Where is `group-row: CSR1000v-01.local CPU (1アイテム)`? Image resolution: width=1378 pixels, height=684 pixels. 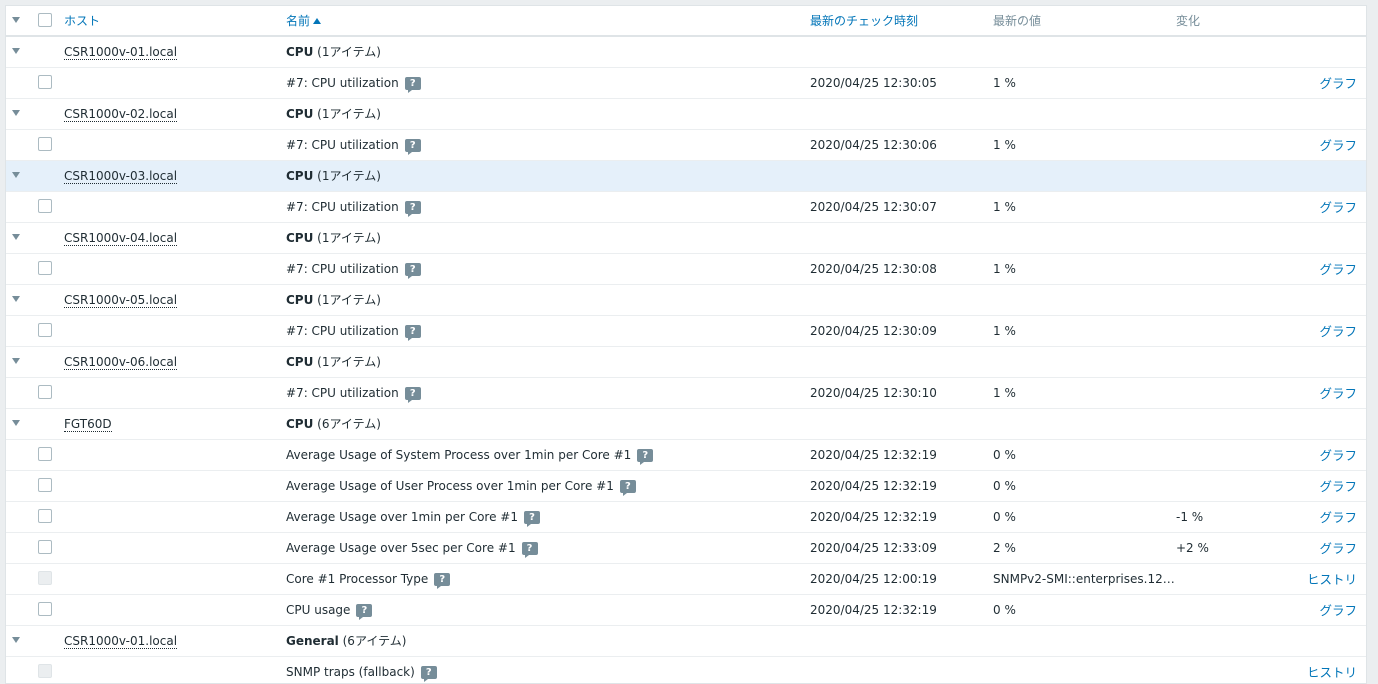
group-row: CSR1000v-01.local CPU (1アイテム) is located at coordinates (686, 52).